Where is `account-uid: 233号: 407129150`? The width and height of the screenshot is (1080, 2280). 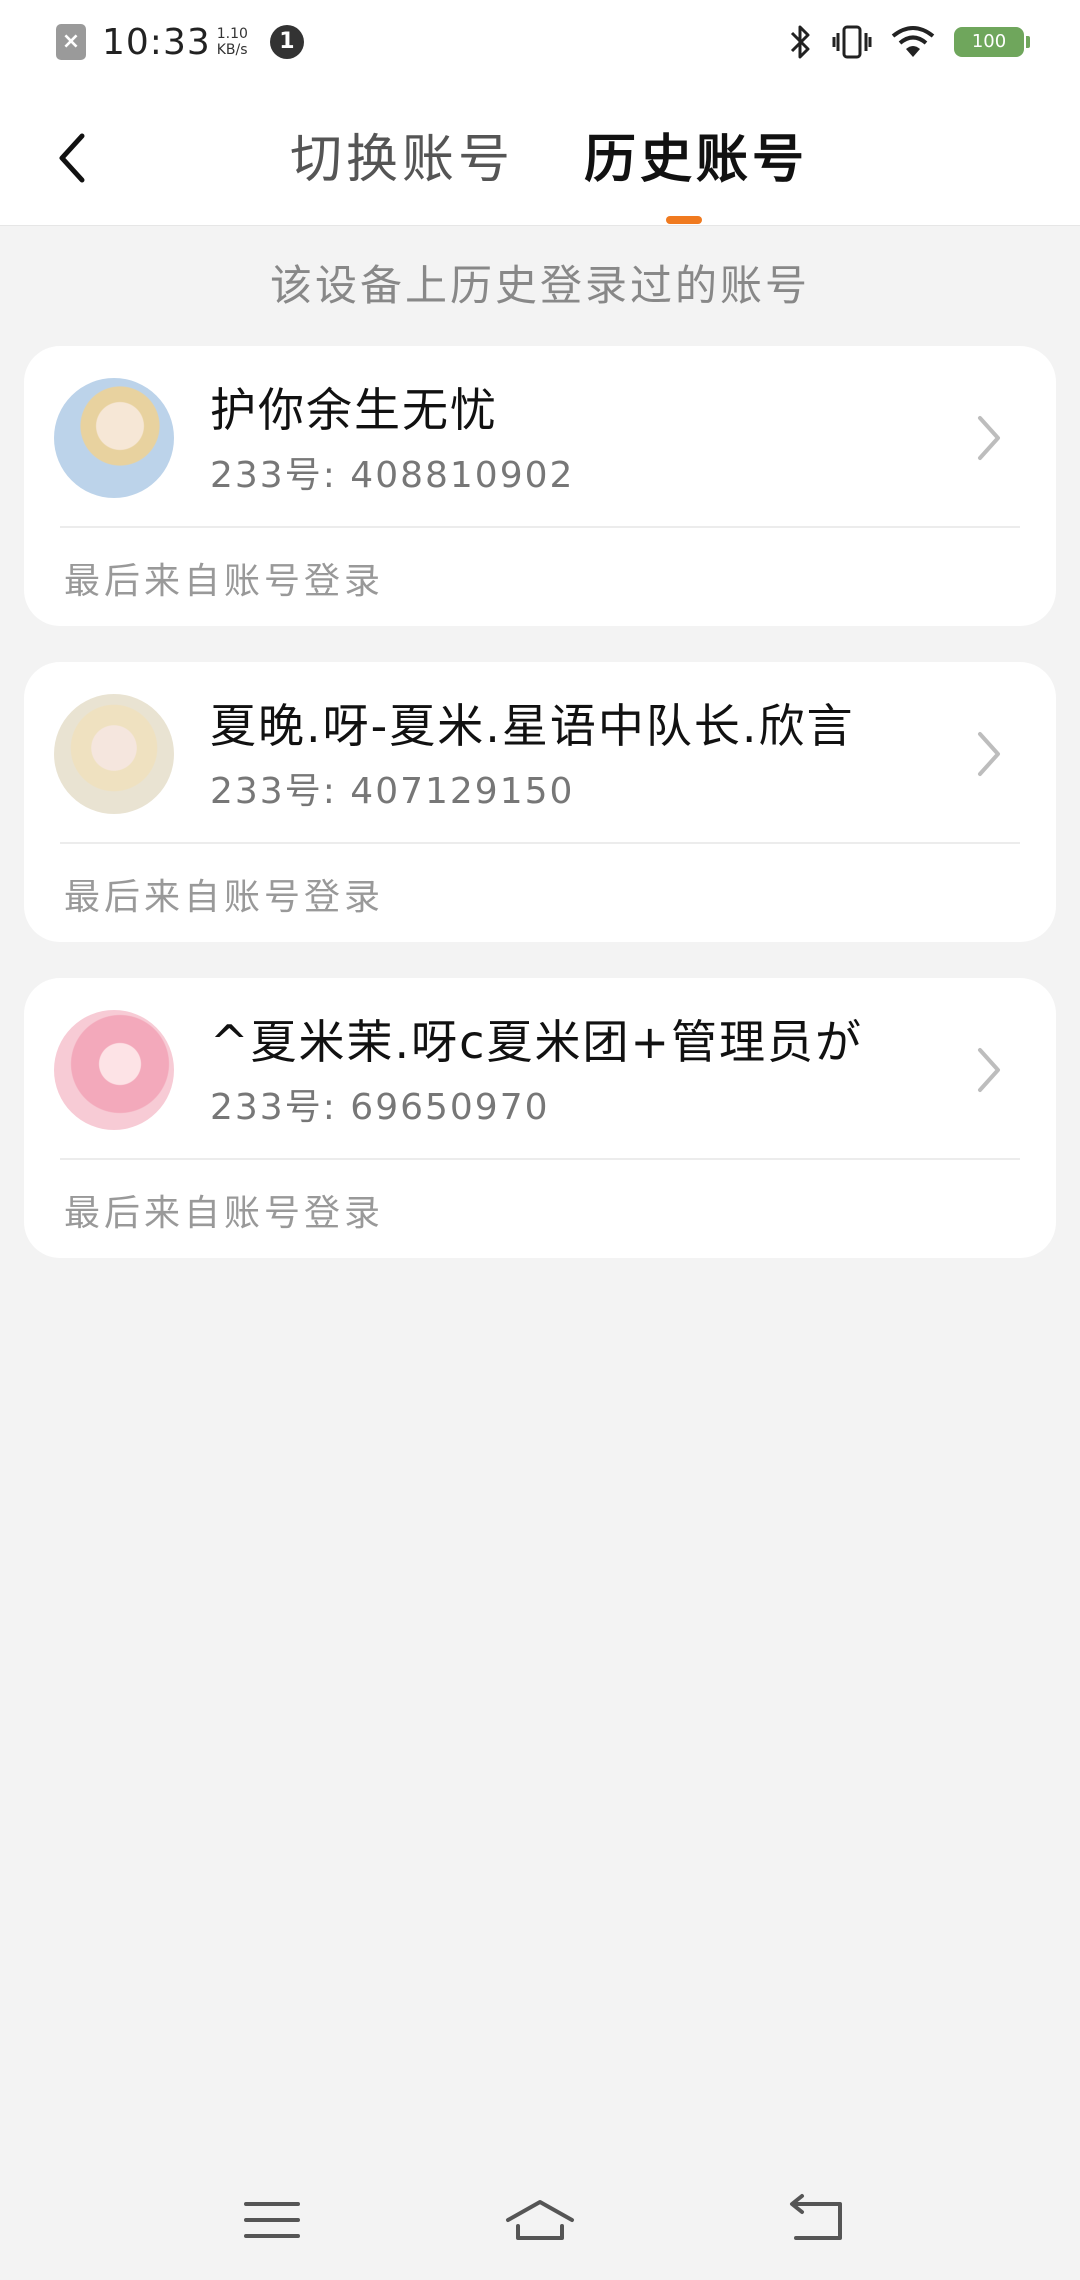 account-uid: 233号: 407129150 is located at coordinates (392, 791).